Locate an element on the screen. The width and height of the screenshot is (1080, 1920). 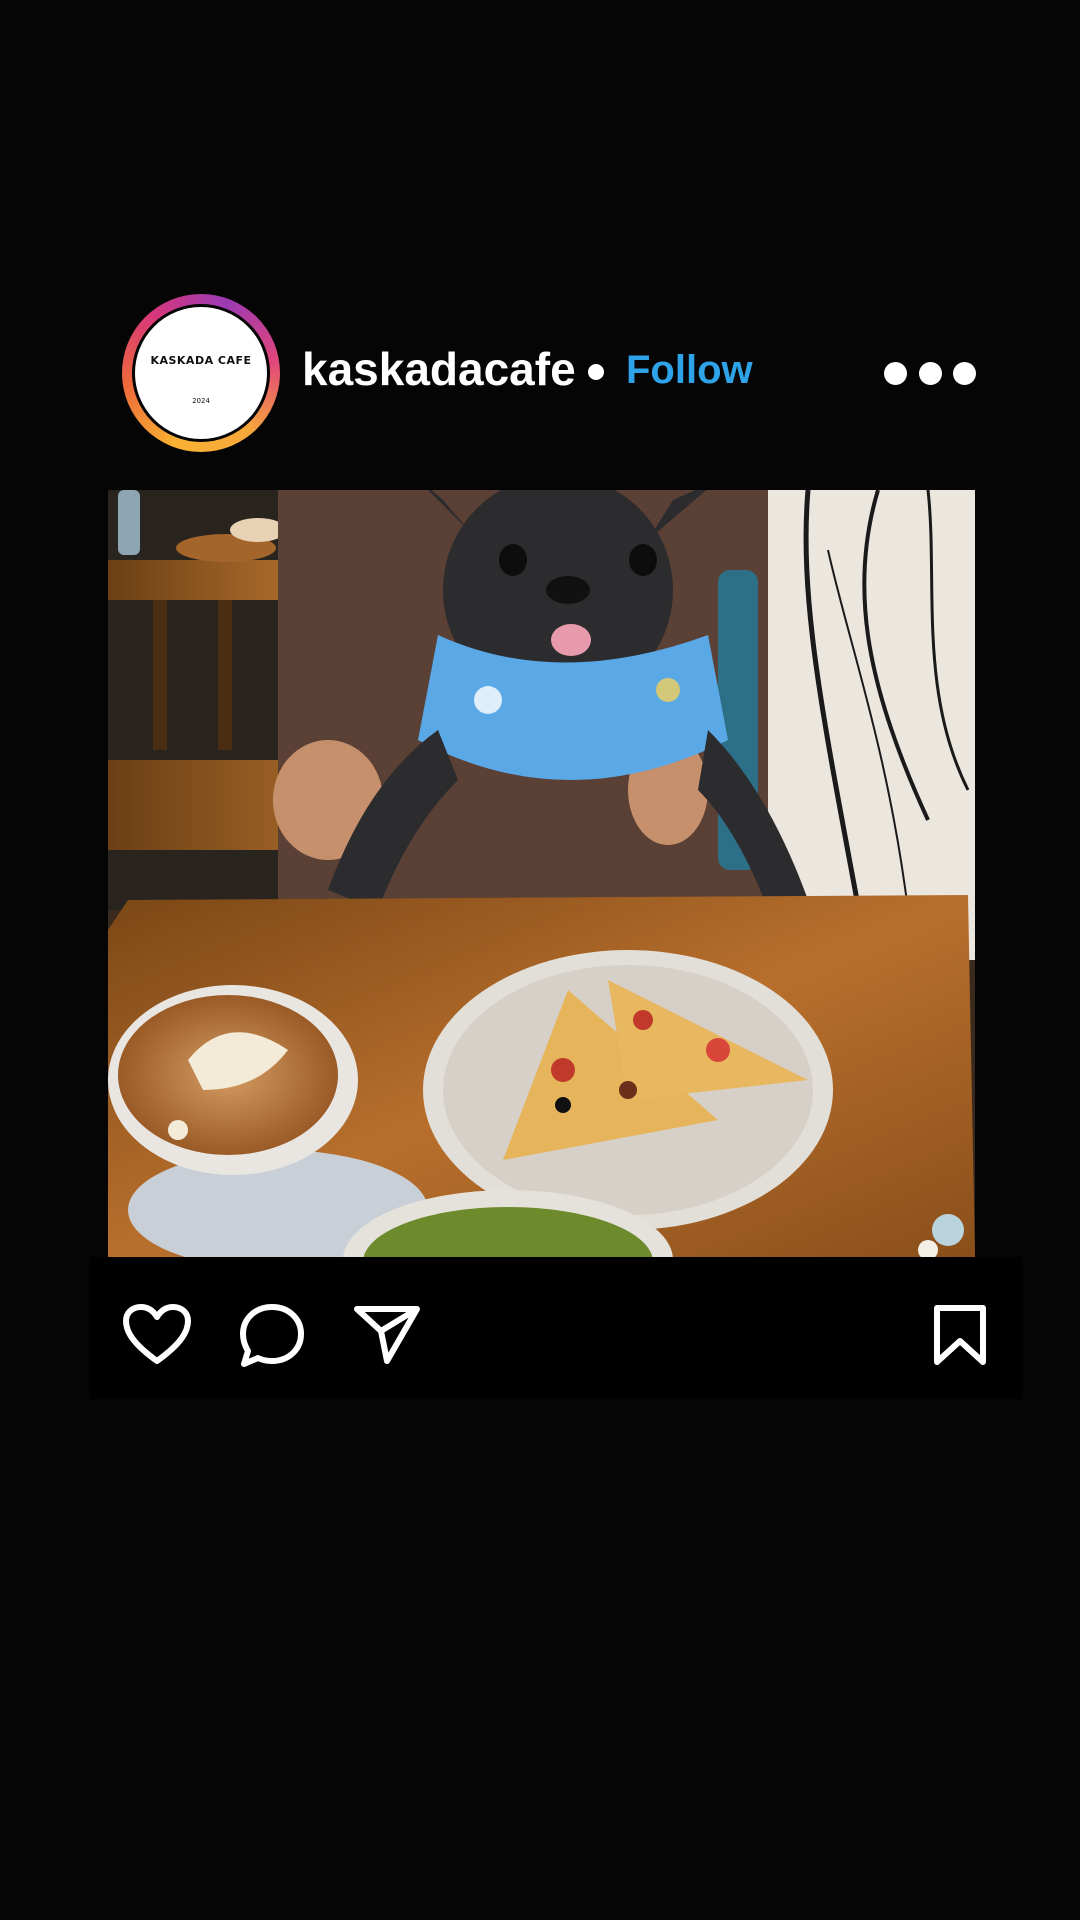
more-options-icon is located at coordinates (930, 373).